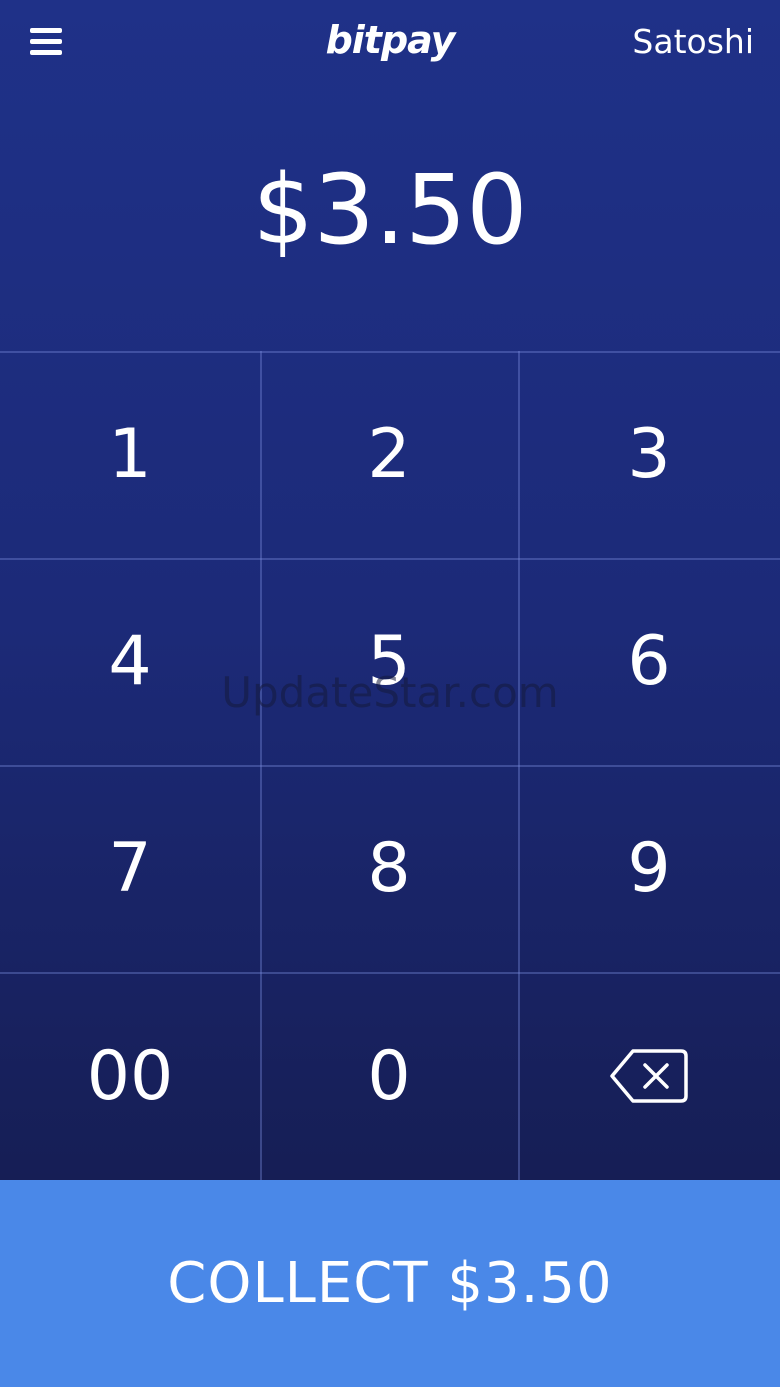 The image size is (780, 1387). What do you see at coordinates (389, 1076) in the screenshot?
I see `key-0: 0` at bounding box center [389, 1076].